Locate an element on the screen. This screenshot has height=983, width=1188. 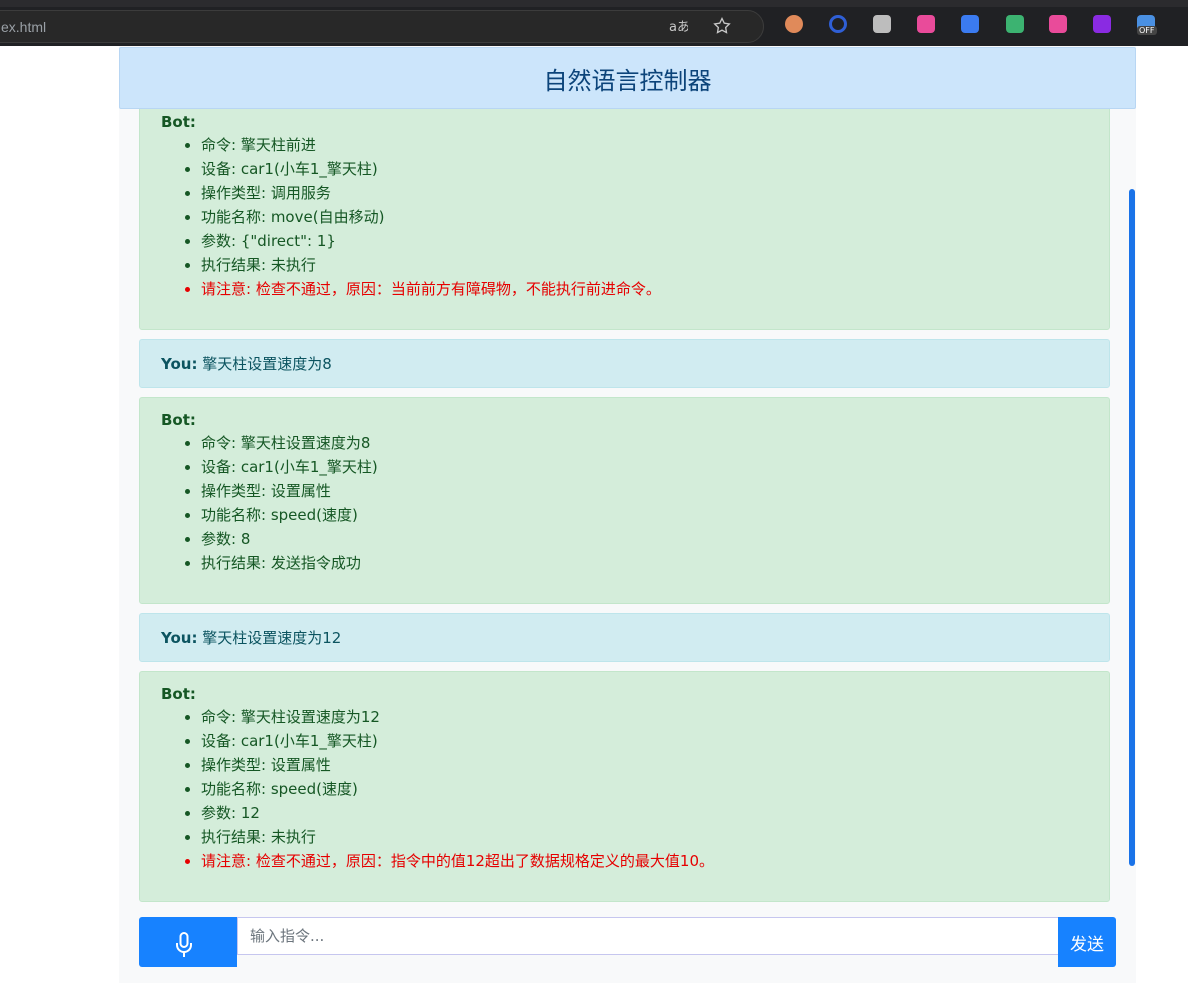
microphone-icon is located at coordinates (184, 944).